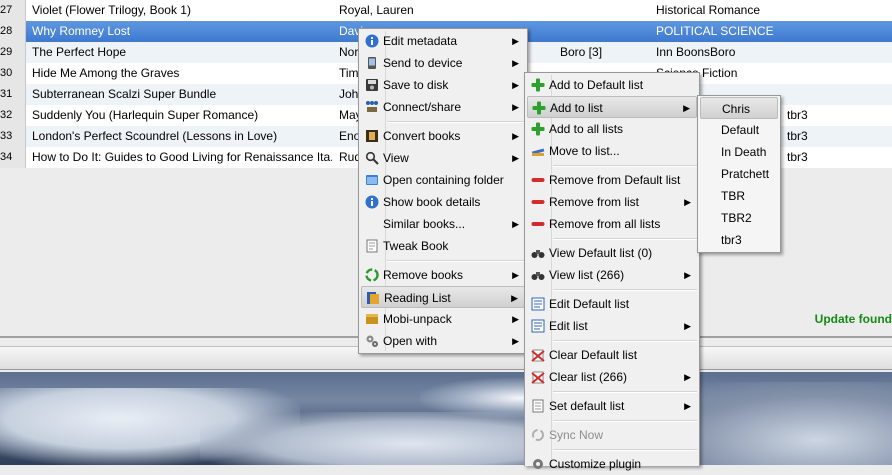 This screenshot has width=892, height=475. Describe the element at coordinates (443, 246) in the screenshot. I see `menu-item-tweak-book: Tweak Book` at that location.